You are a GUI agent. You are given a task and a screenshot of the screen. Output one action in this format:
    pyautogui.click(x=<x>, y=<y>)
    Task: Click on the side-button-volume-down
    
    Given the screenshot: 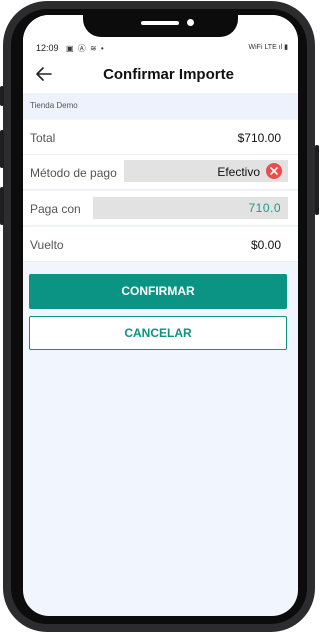 What is the action you would take?
    pyautogui.click(x=2, y=149)
    